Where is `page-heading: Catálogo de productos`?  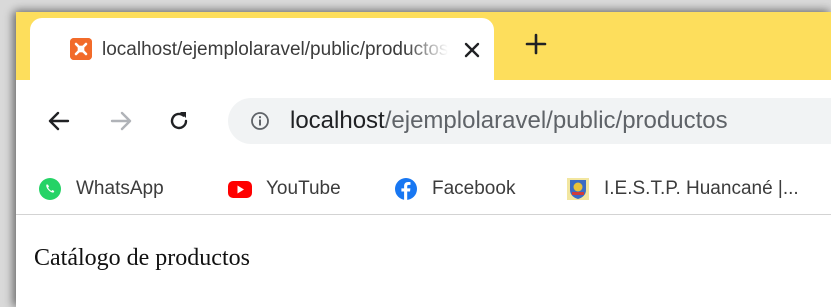 page-heading: Catálogo de productos is located at coordinates (142, 258).